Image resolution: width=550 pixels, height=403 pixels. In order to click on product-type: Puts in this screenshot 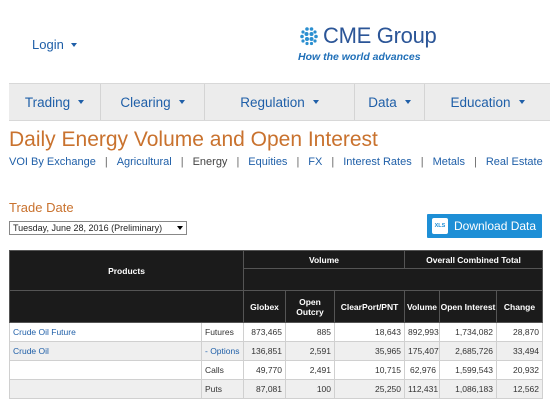, I will do `click(222, 389)`.